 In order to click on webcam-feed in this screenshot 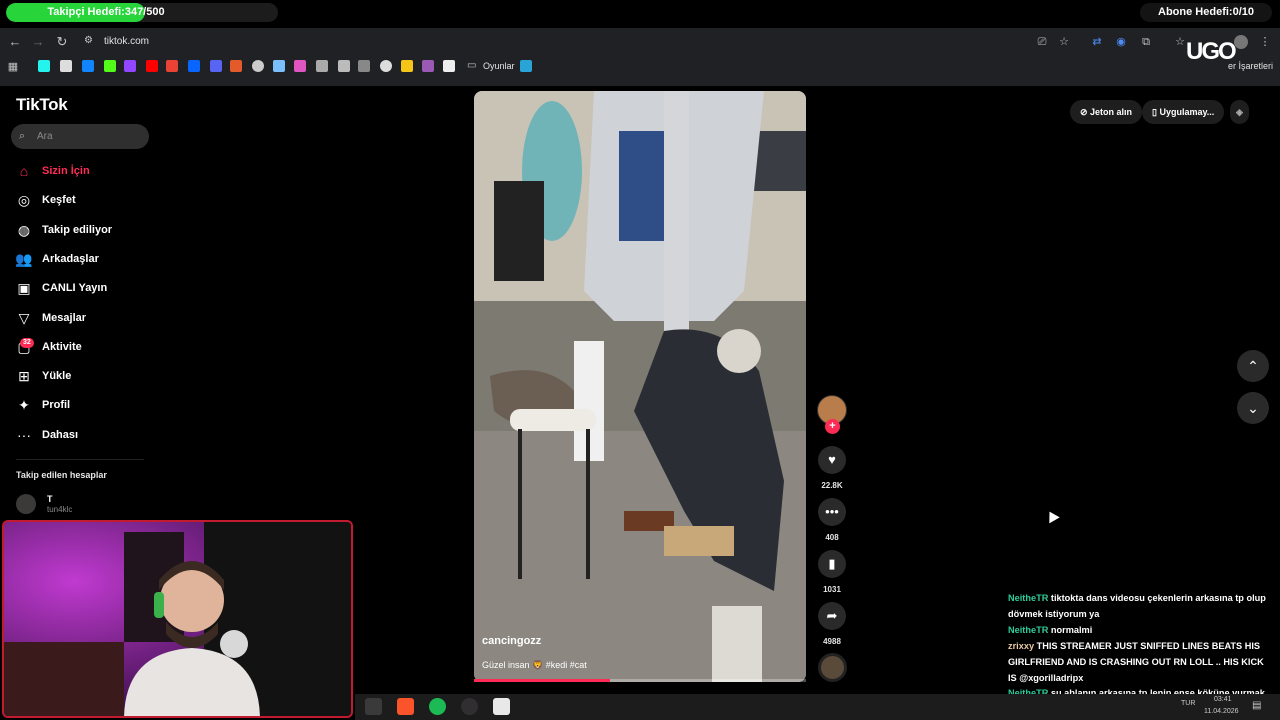, I will do `click(177, 619)`.